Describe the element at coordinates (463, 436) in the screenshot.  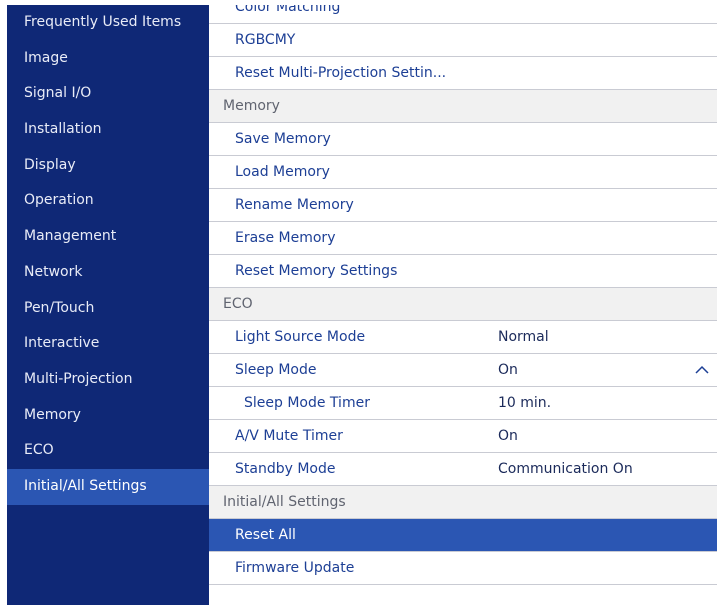
I see `row-av-mute-timer: A/V Mute Timer On` at that location.